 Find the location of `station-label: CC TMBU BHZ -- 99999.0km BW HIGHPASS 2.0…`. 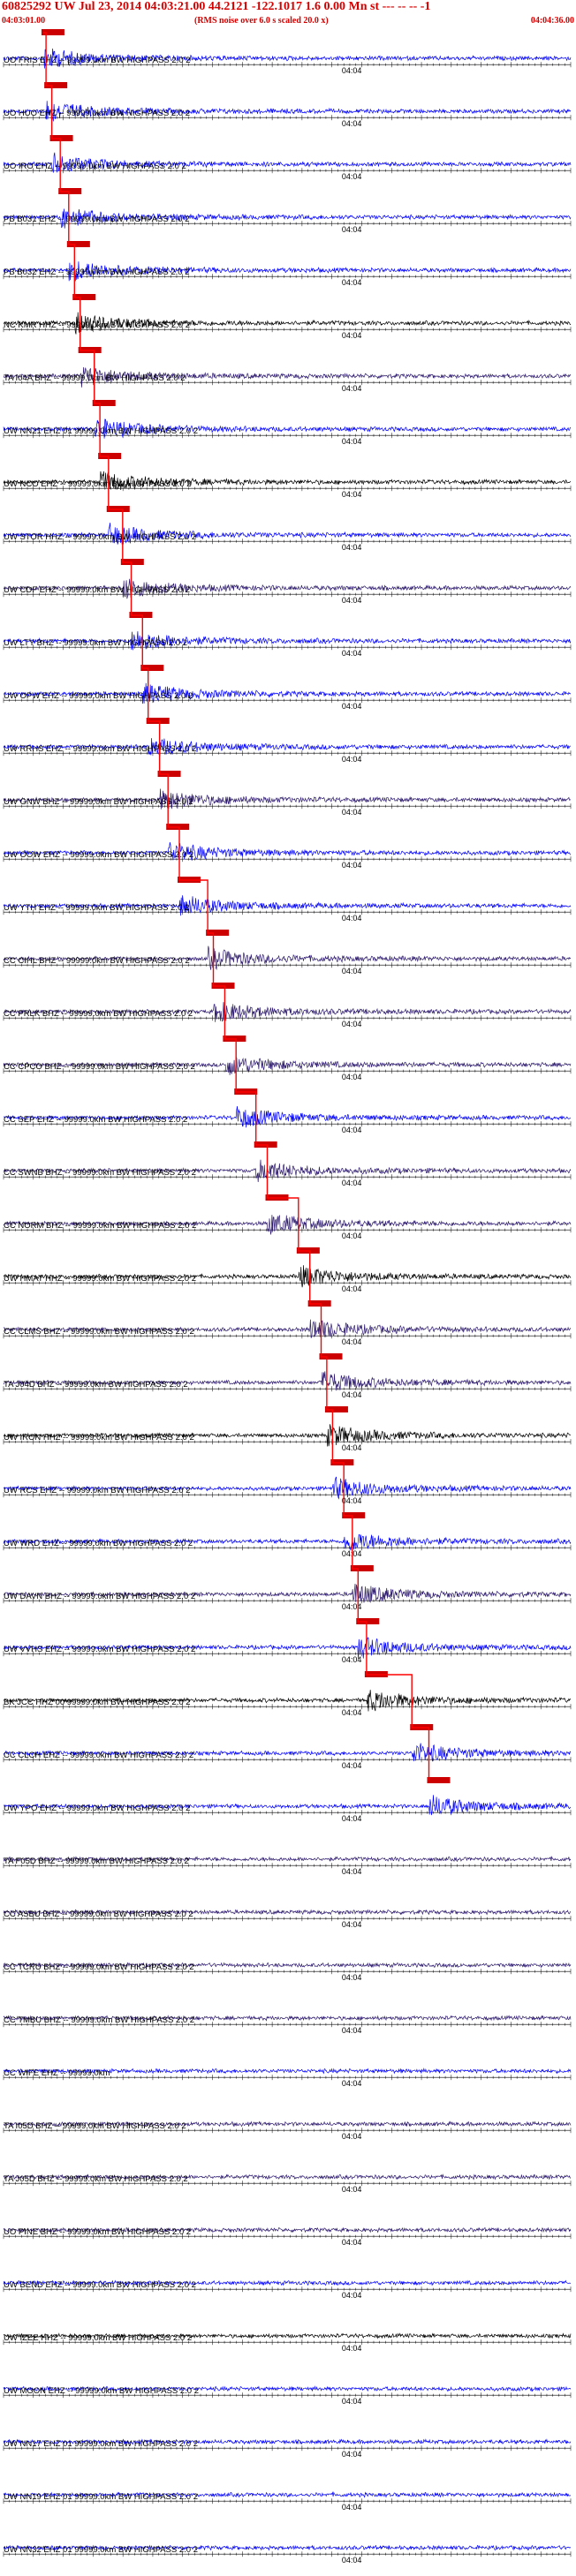

station-label: CC TMBU BHZ -- 99999.0km BW HIGHPASS 2.0… is located at coordinates (99, 2020).